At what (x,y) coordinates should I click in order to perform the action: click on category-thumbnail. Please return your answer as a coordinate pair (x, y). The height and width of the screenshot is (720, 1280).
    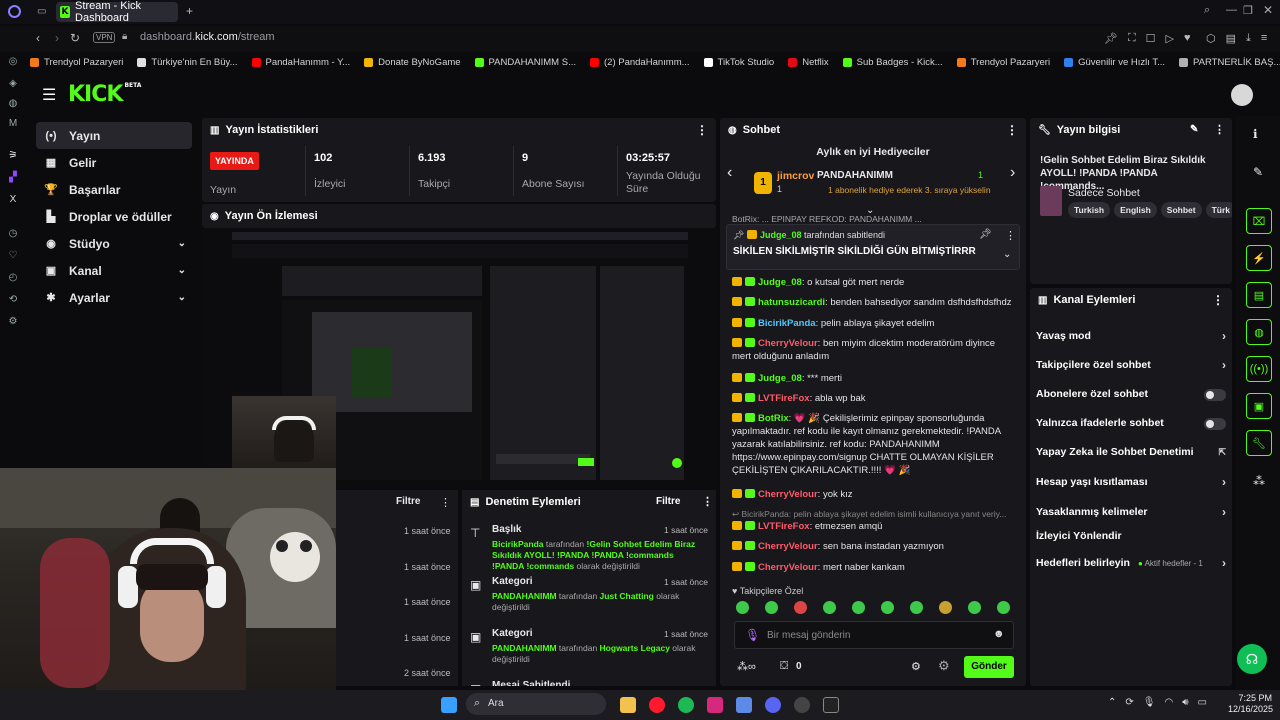
    Looking at the image, I should click on (1051, 201).